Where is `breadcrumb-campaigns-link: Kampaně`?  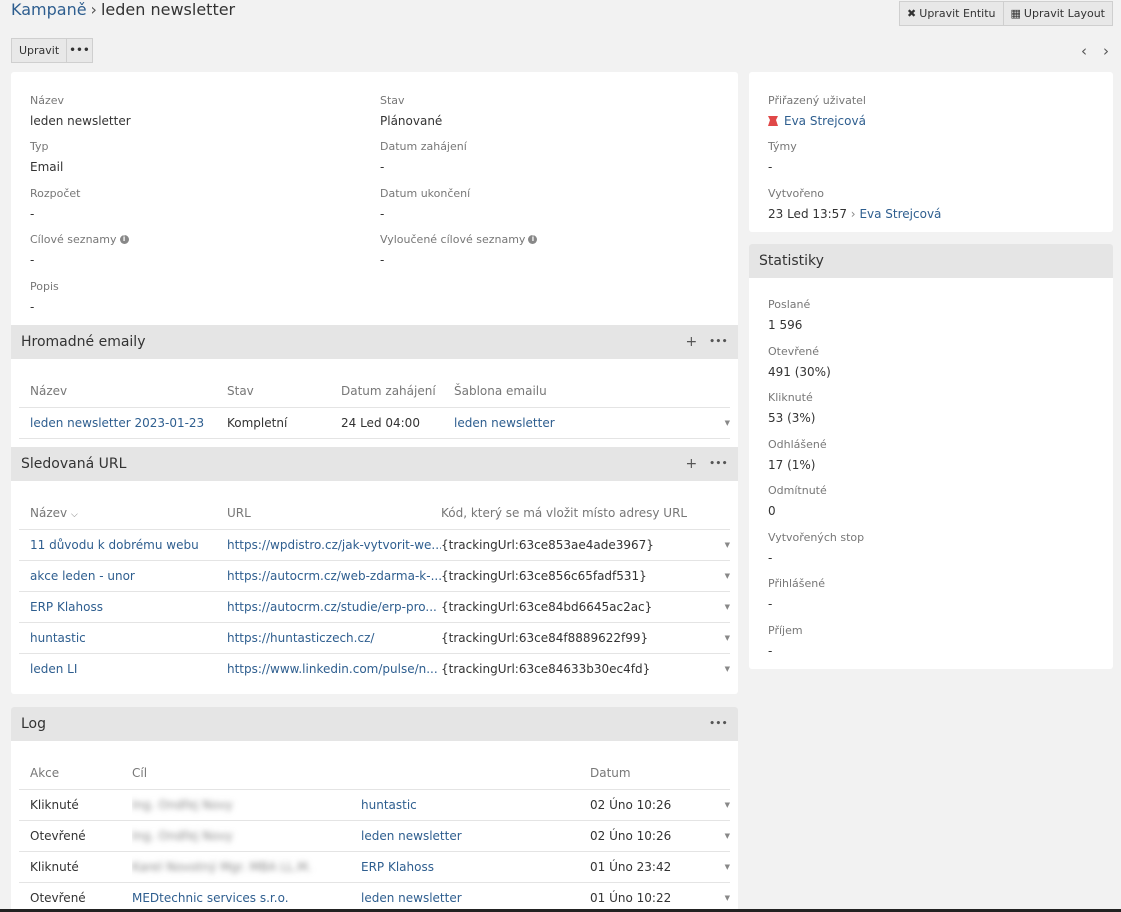
breadcrumb-campaigns-link: Kampaně is located at coordinates (49, 9).